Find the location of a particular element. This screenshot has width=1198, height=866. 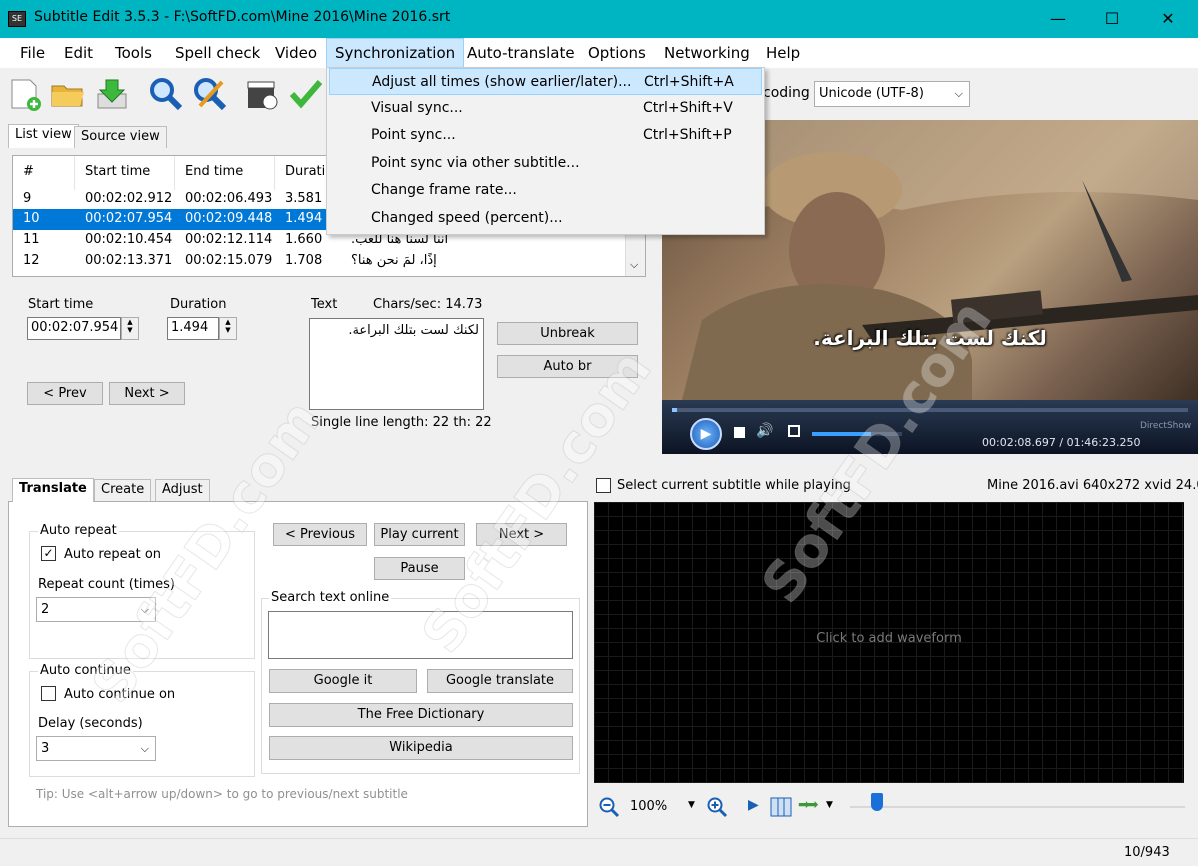

search-online-title: Search text online is located at coordinates (330, 597).